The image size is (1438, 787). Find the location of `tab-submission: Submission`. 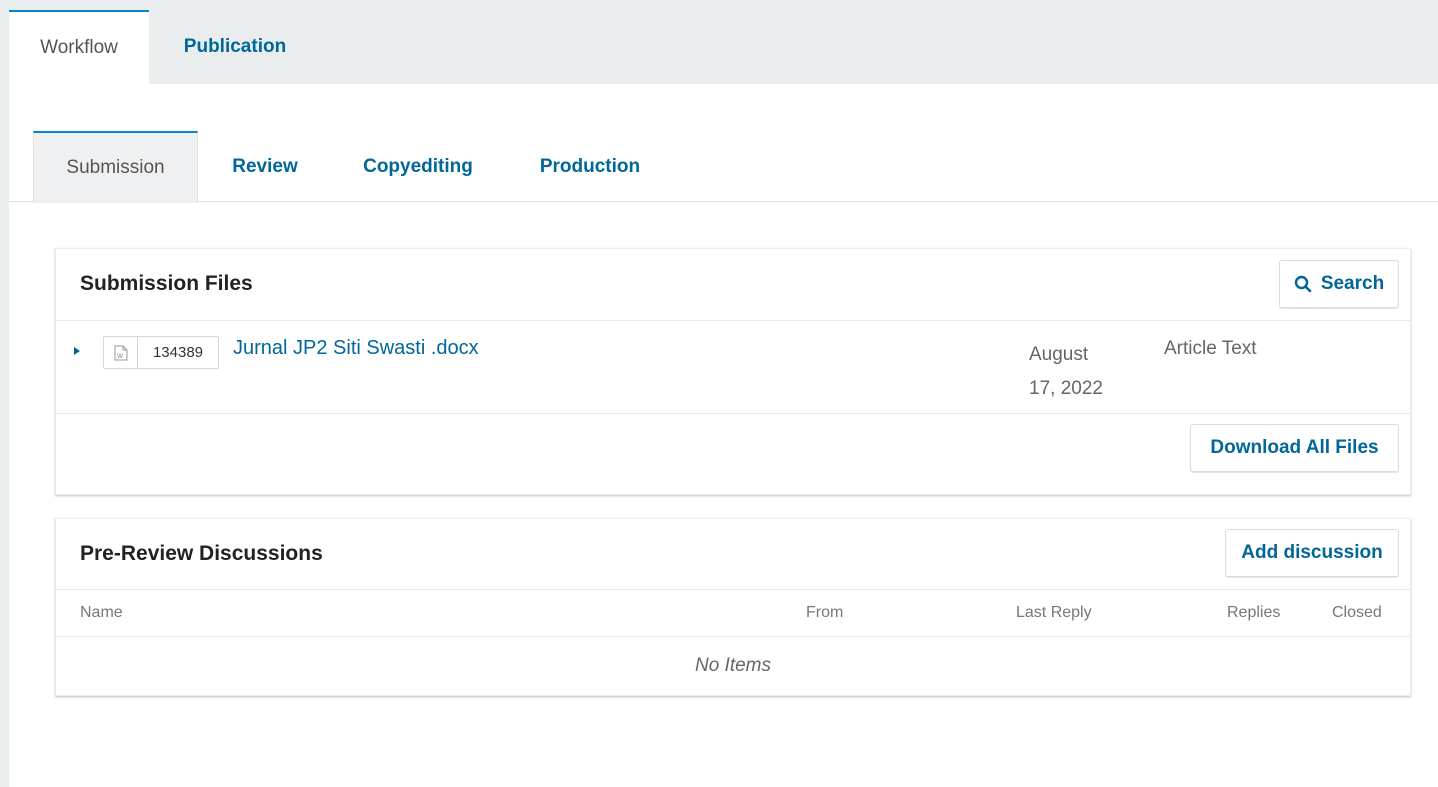

tab-submission: Submission is located at coordinates (115, 167).